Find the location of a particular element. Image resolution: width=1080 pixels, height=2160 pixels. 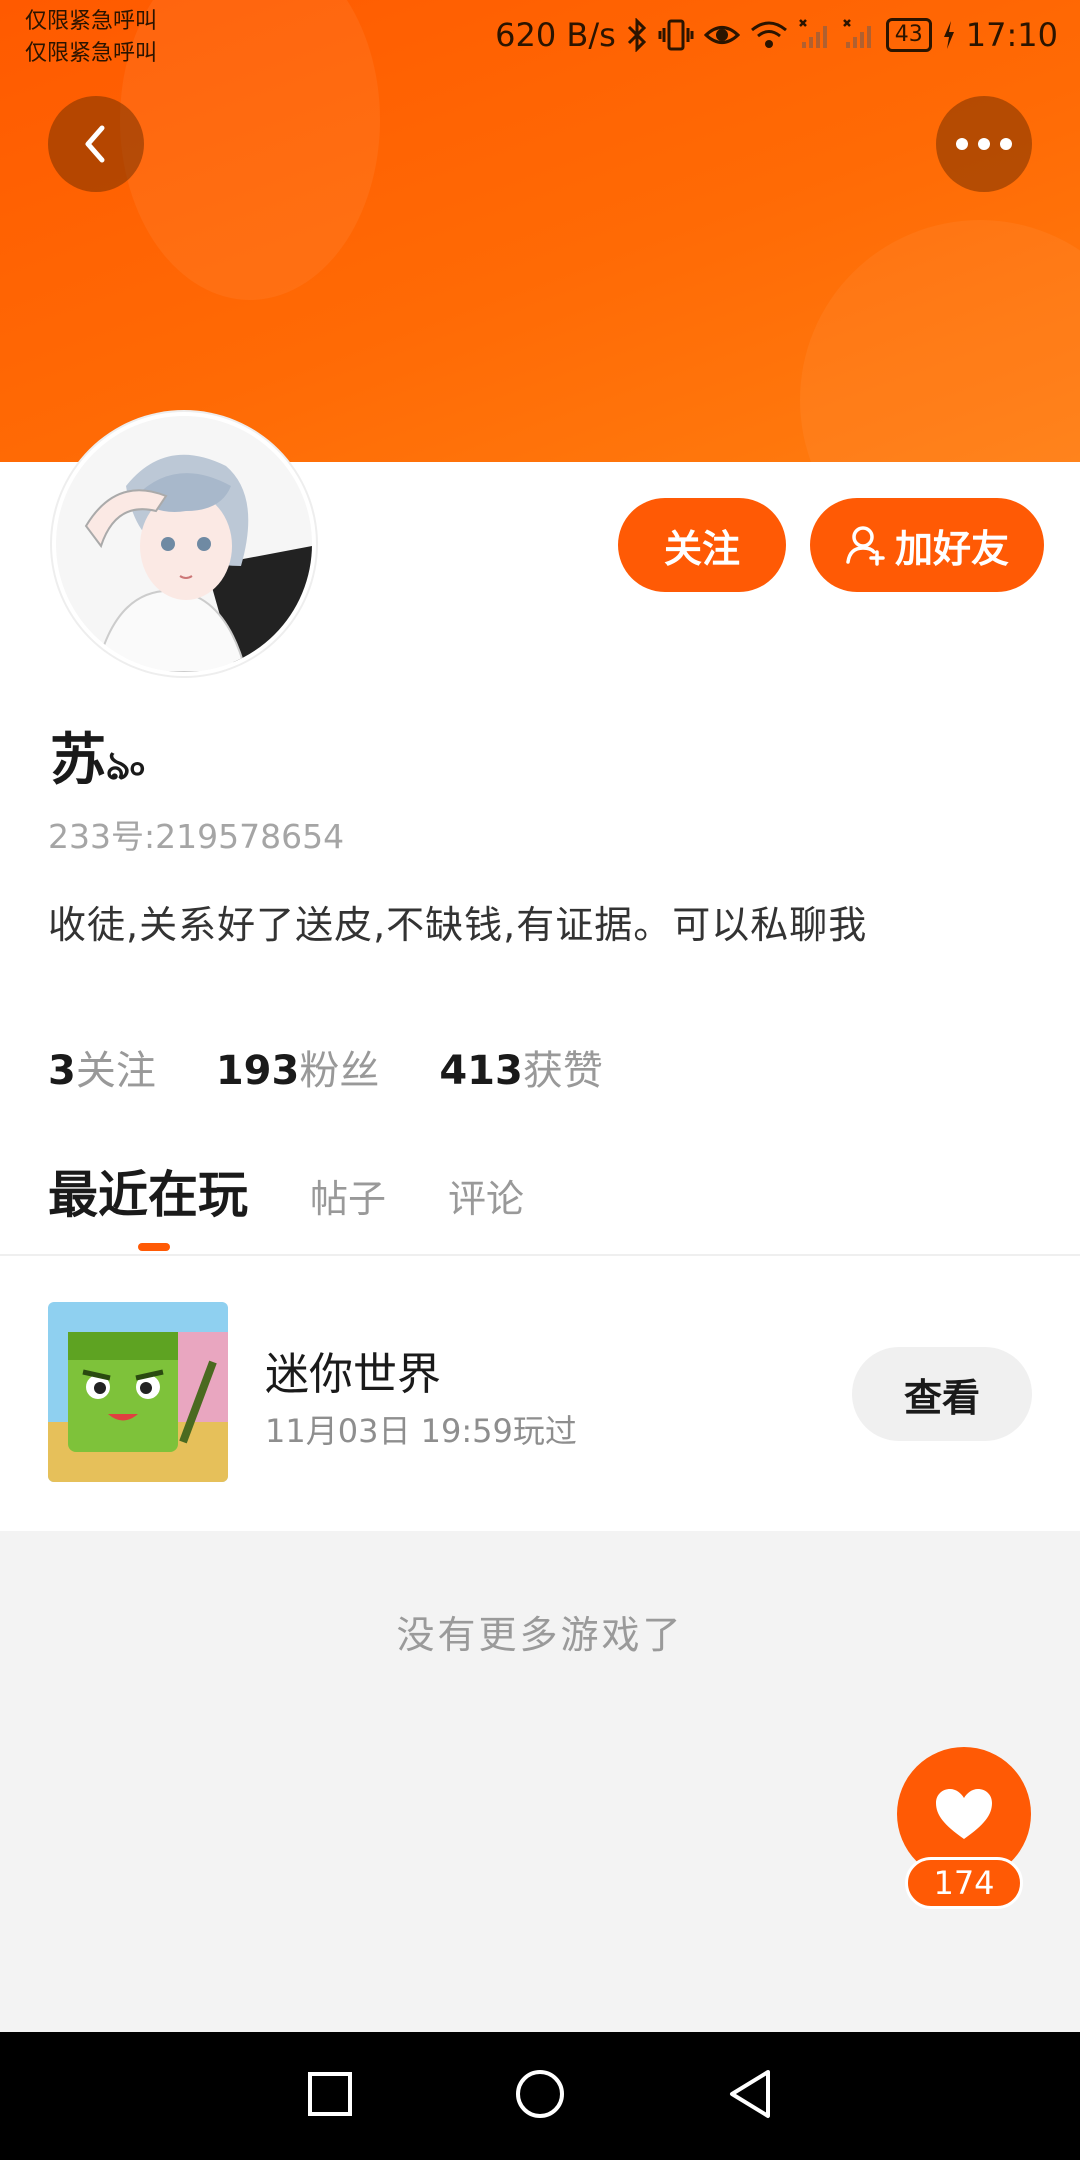

status-bar-right: 620 B/s 43 17:10 is located at coordinates (776, 35).